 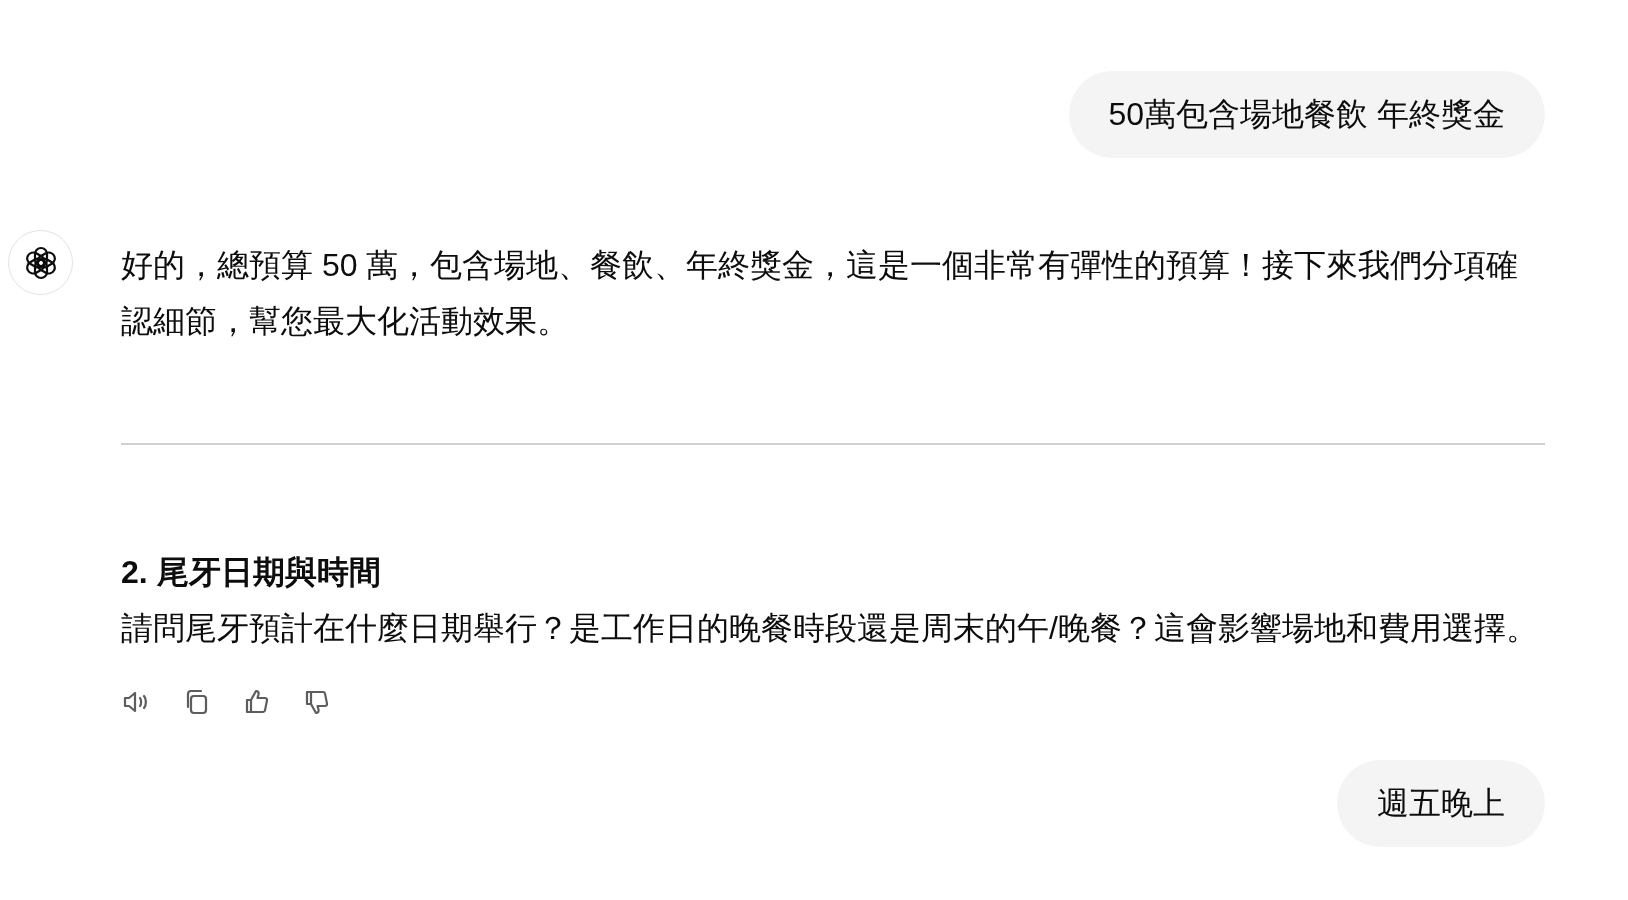 I want to click on message-text: 好的，總預算 50 萬，包含場地、餐飲、年終獎金，這是一個非常有彈性的預算！接下來我們分項確認細節，幫您最大化活動效果。, so click(x=820, y=293).